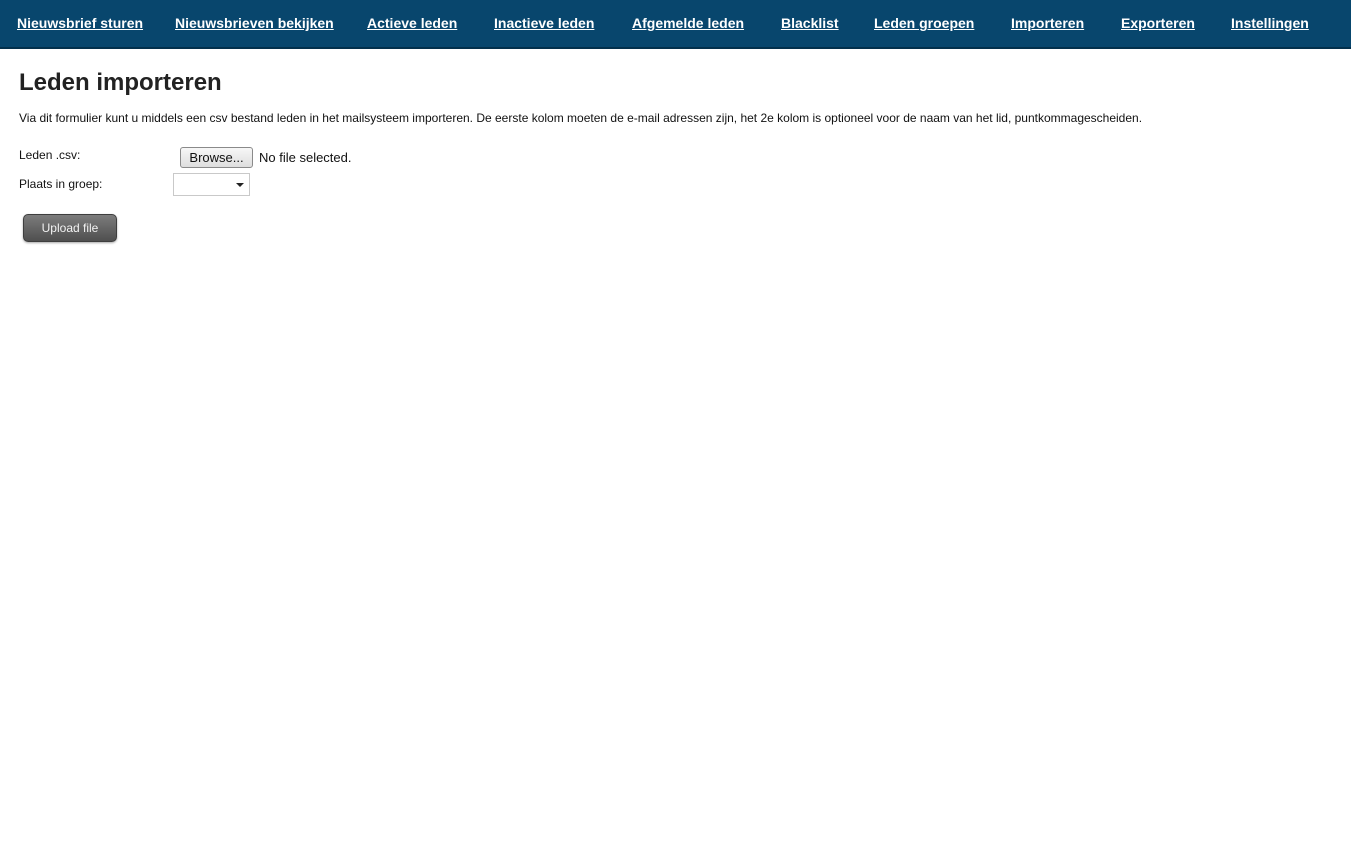 This screenshot has width=1351, height=853. Describe the element at coordinates (211, 184) in the screenshot. I see `group-select` at that location.